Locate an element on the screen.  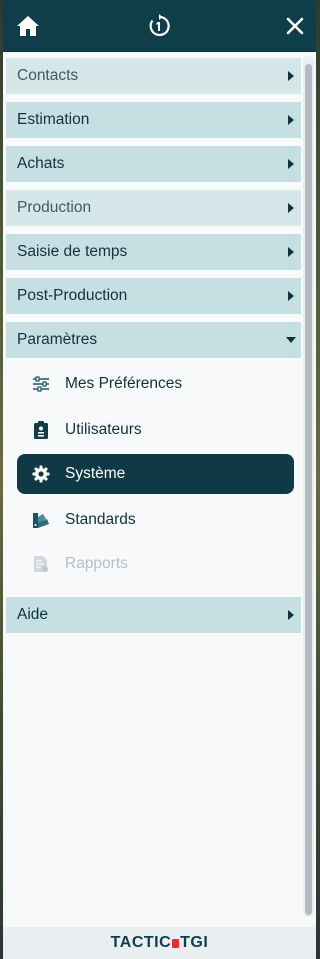
submenu-item-label: Rapports is located at coordinates (96, 563).